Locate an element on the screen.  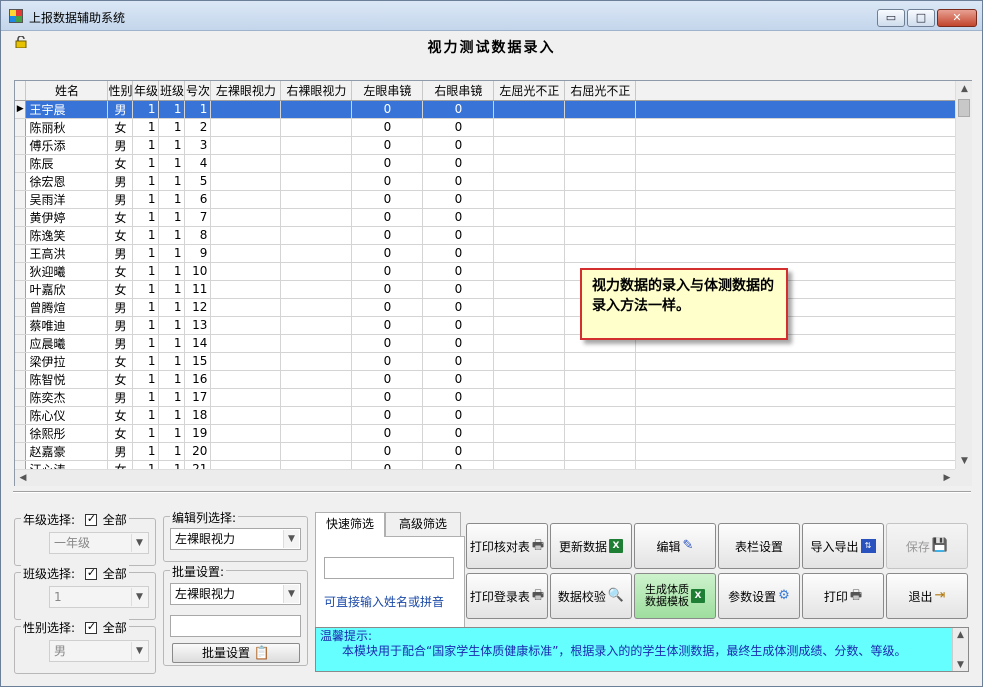
table-row: 陈心仪女 1 1 18 0 0 is located at coordinates (485, 415).